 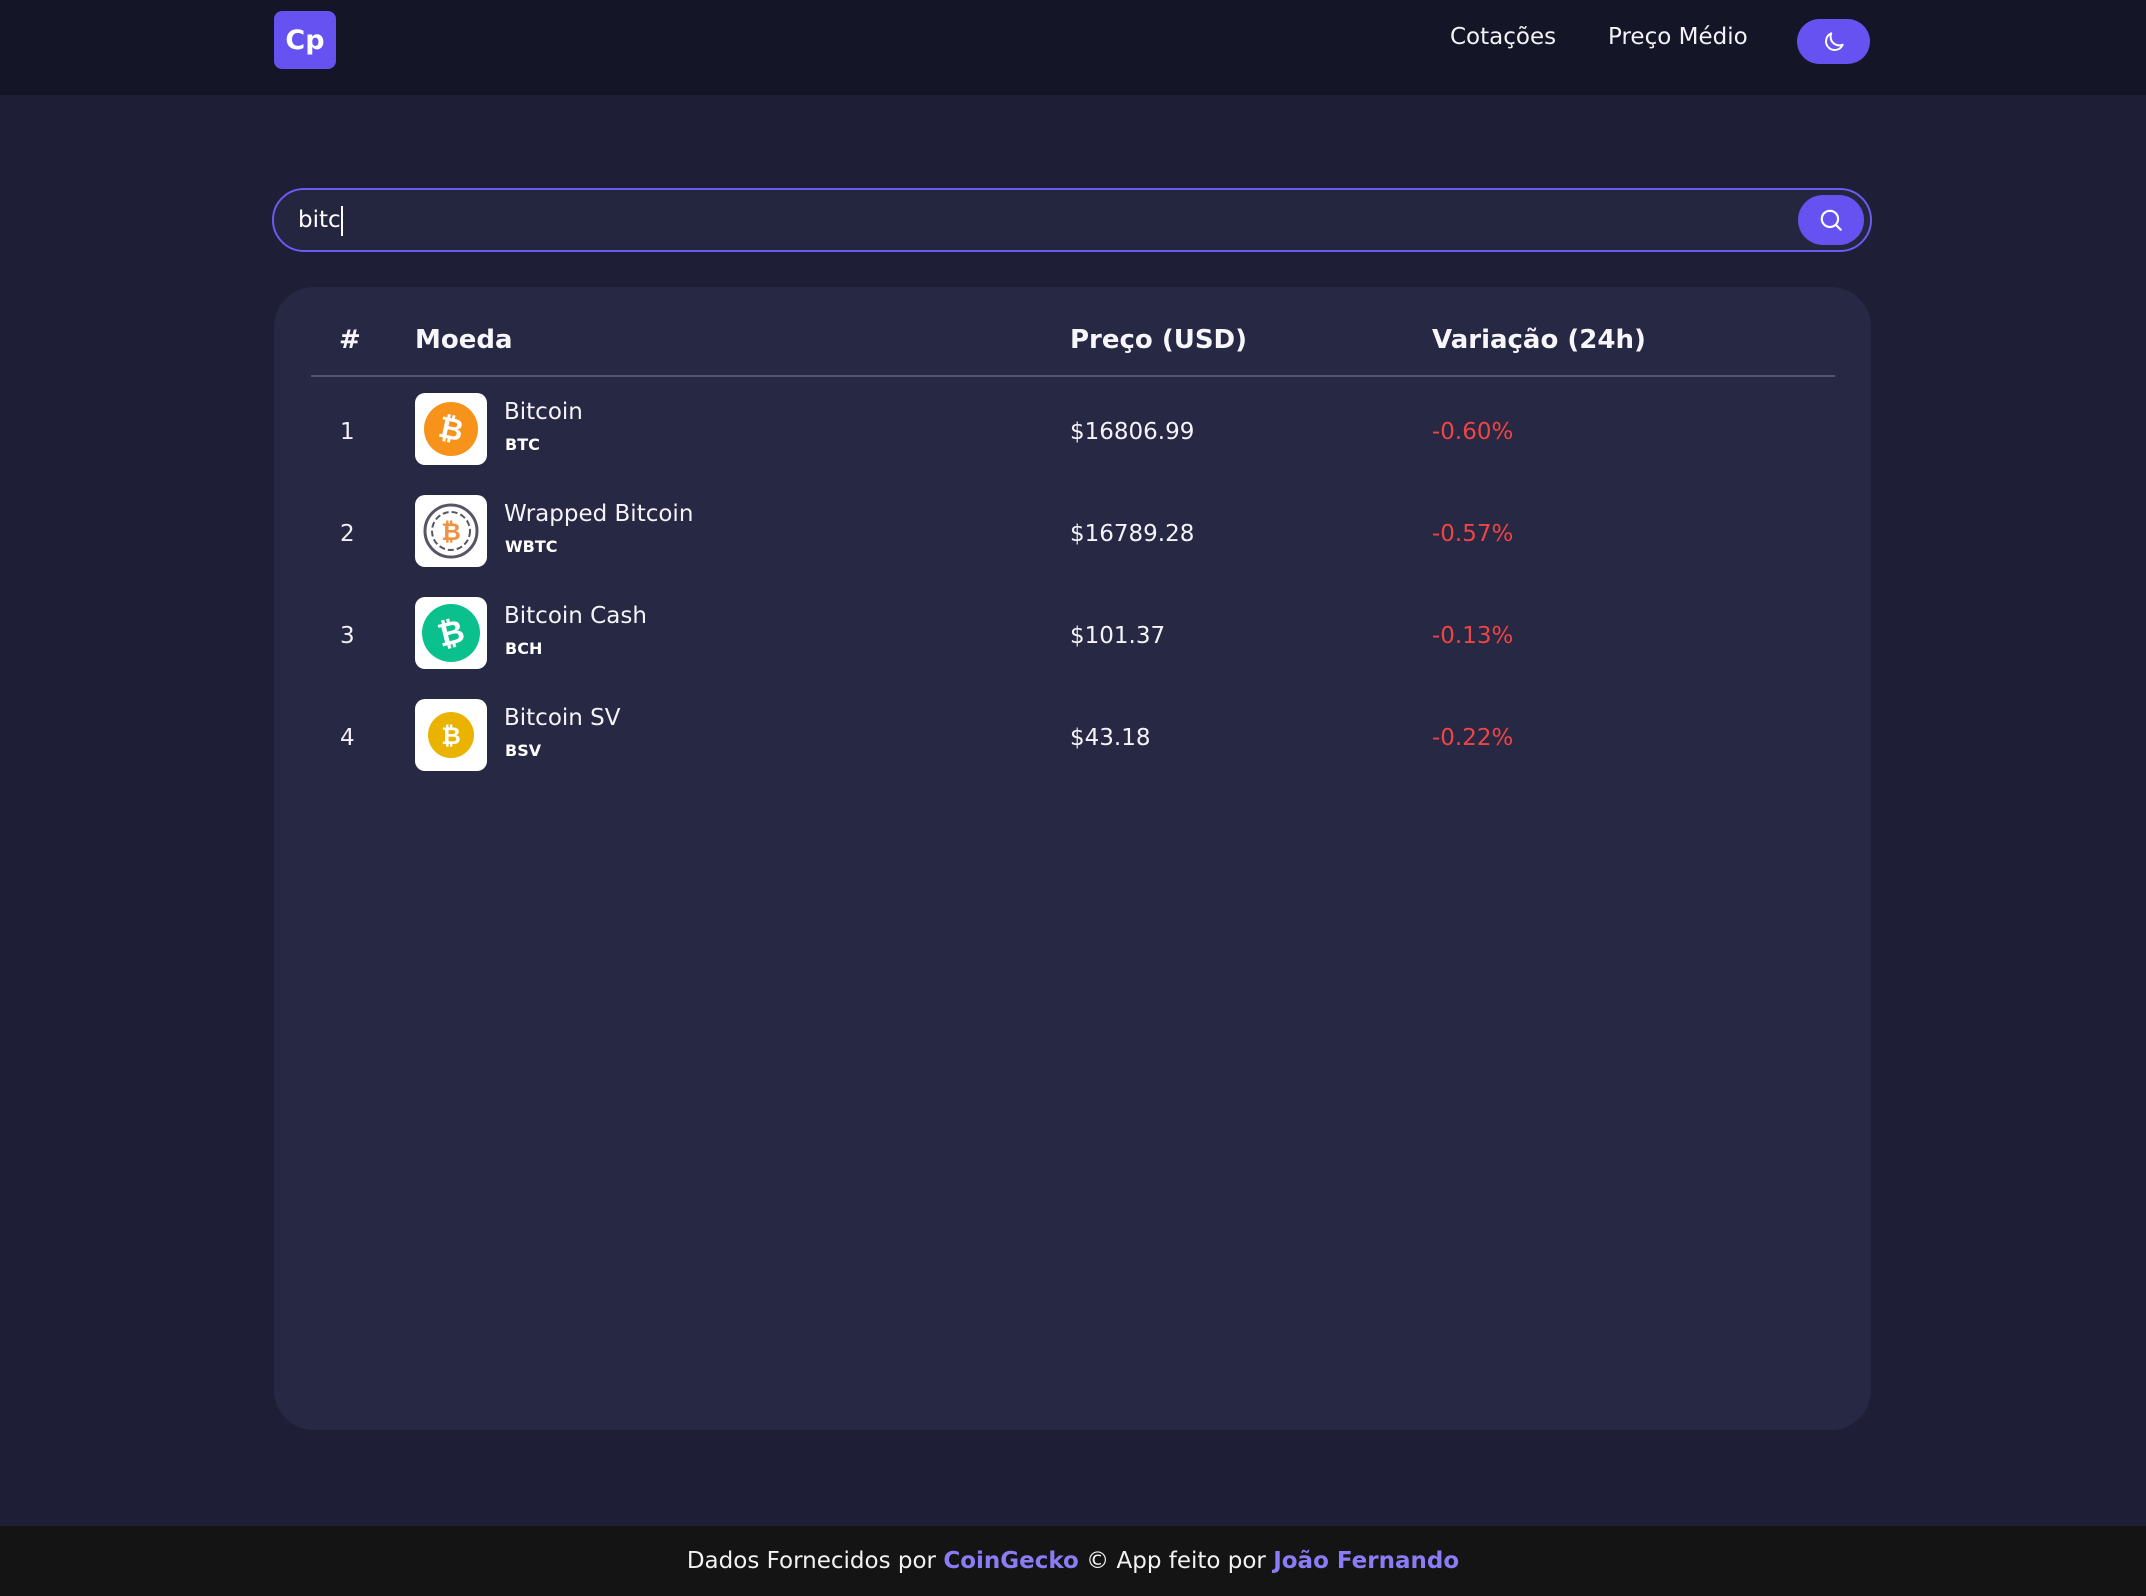 I want to click on search-button, so click(x=1831, y=220).